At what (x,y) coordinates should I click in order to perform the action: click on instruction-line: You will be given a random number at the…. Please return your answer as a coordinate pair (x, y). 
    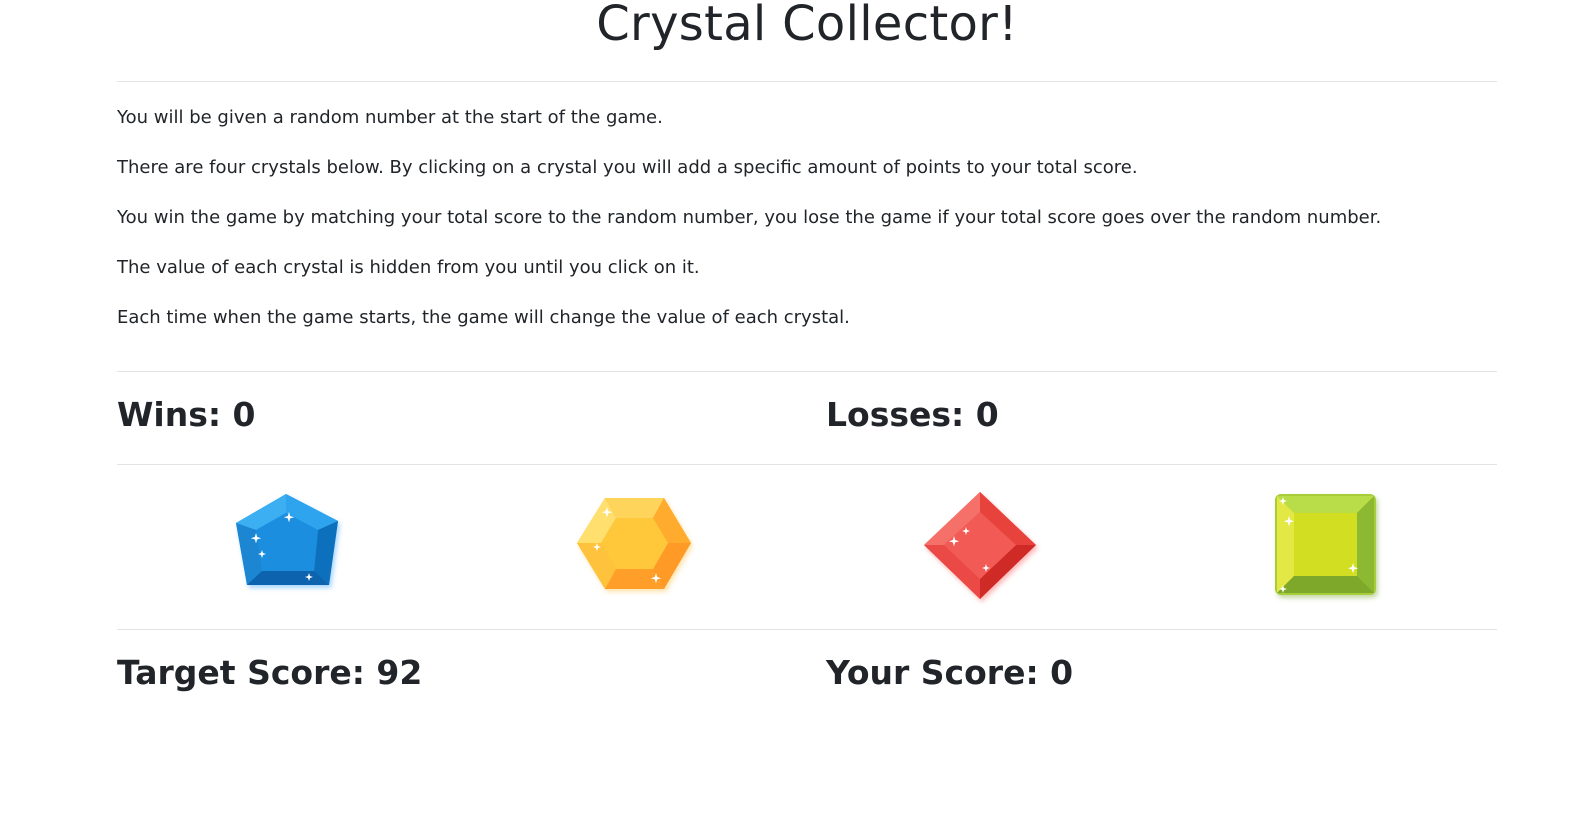
    Looking at the image, I should click on (390, 117).